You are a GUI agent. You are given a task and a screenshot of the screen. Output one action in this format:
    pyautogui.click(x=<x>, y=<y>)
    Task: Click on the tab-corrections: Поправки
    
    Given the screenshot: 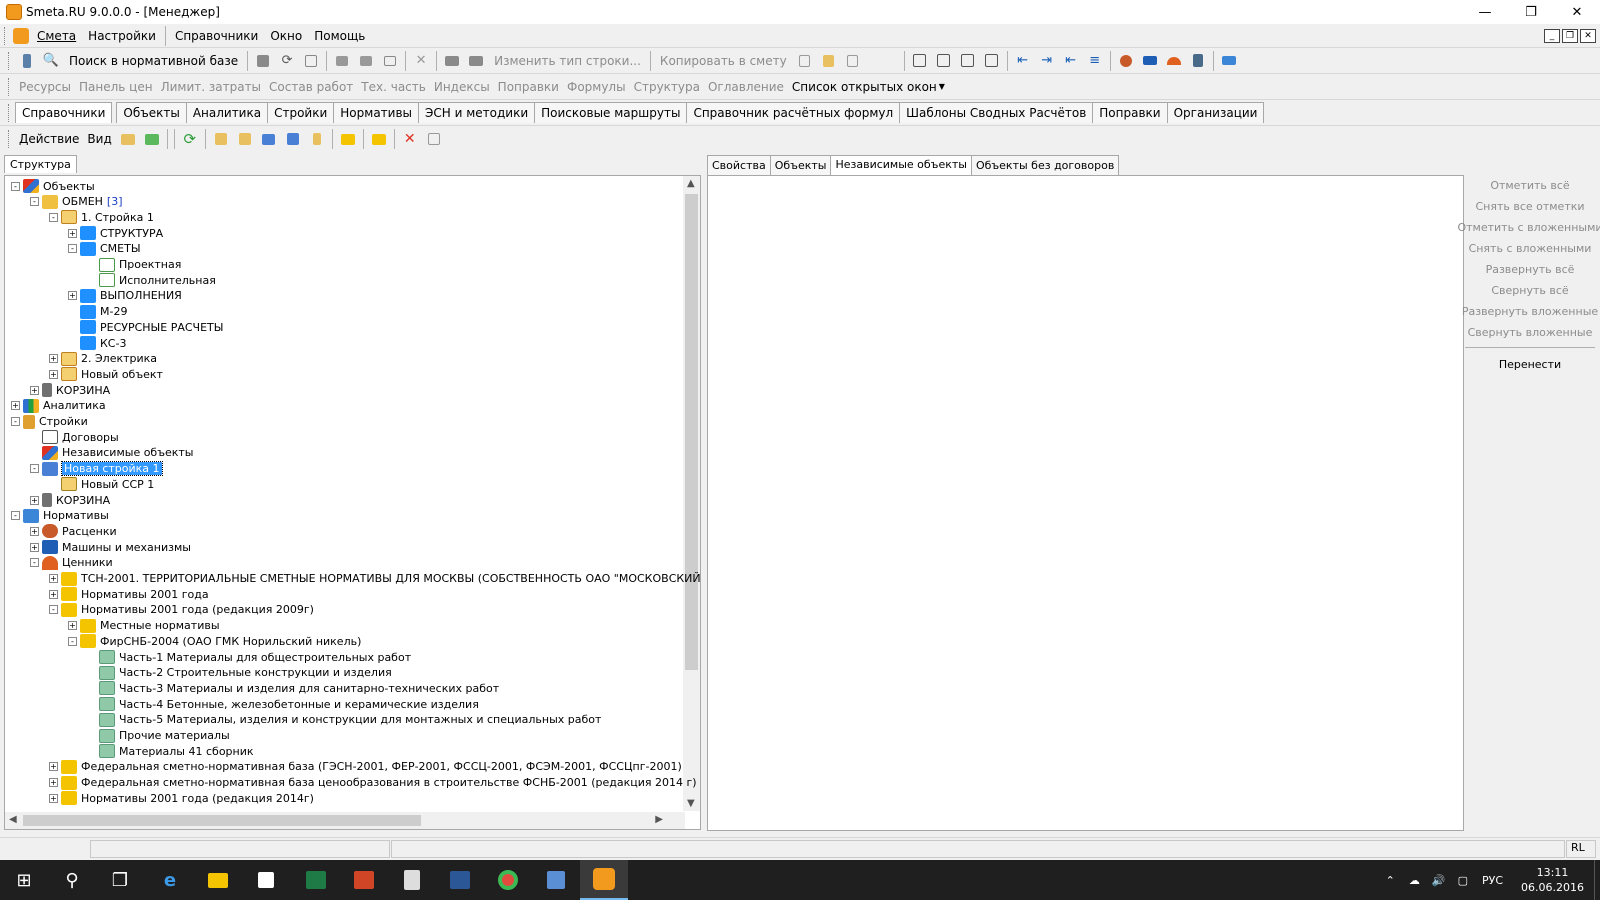 What is the action you would take?
    pyautogui.click(x=1130, y=112)
    